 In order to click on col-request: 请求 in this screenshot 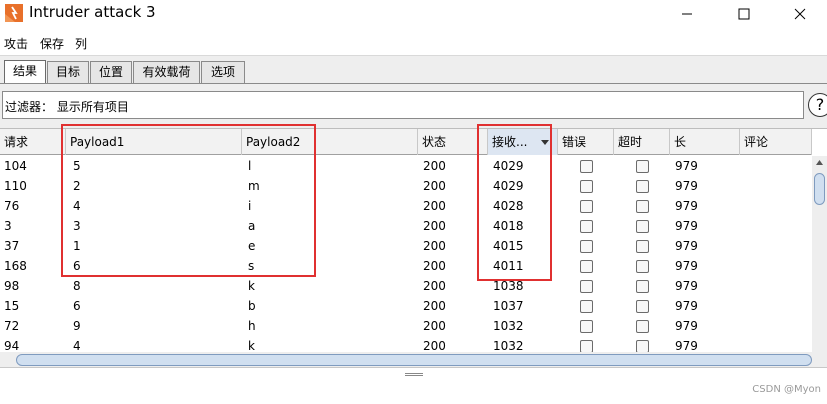, I will do `click(33, 142)`.